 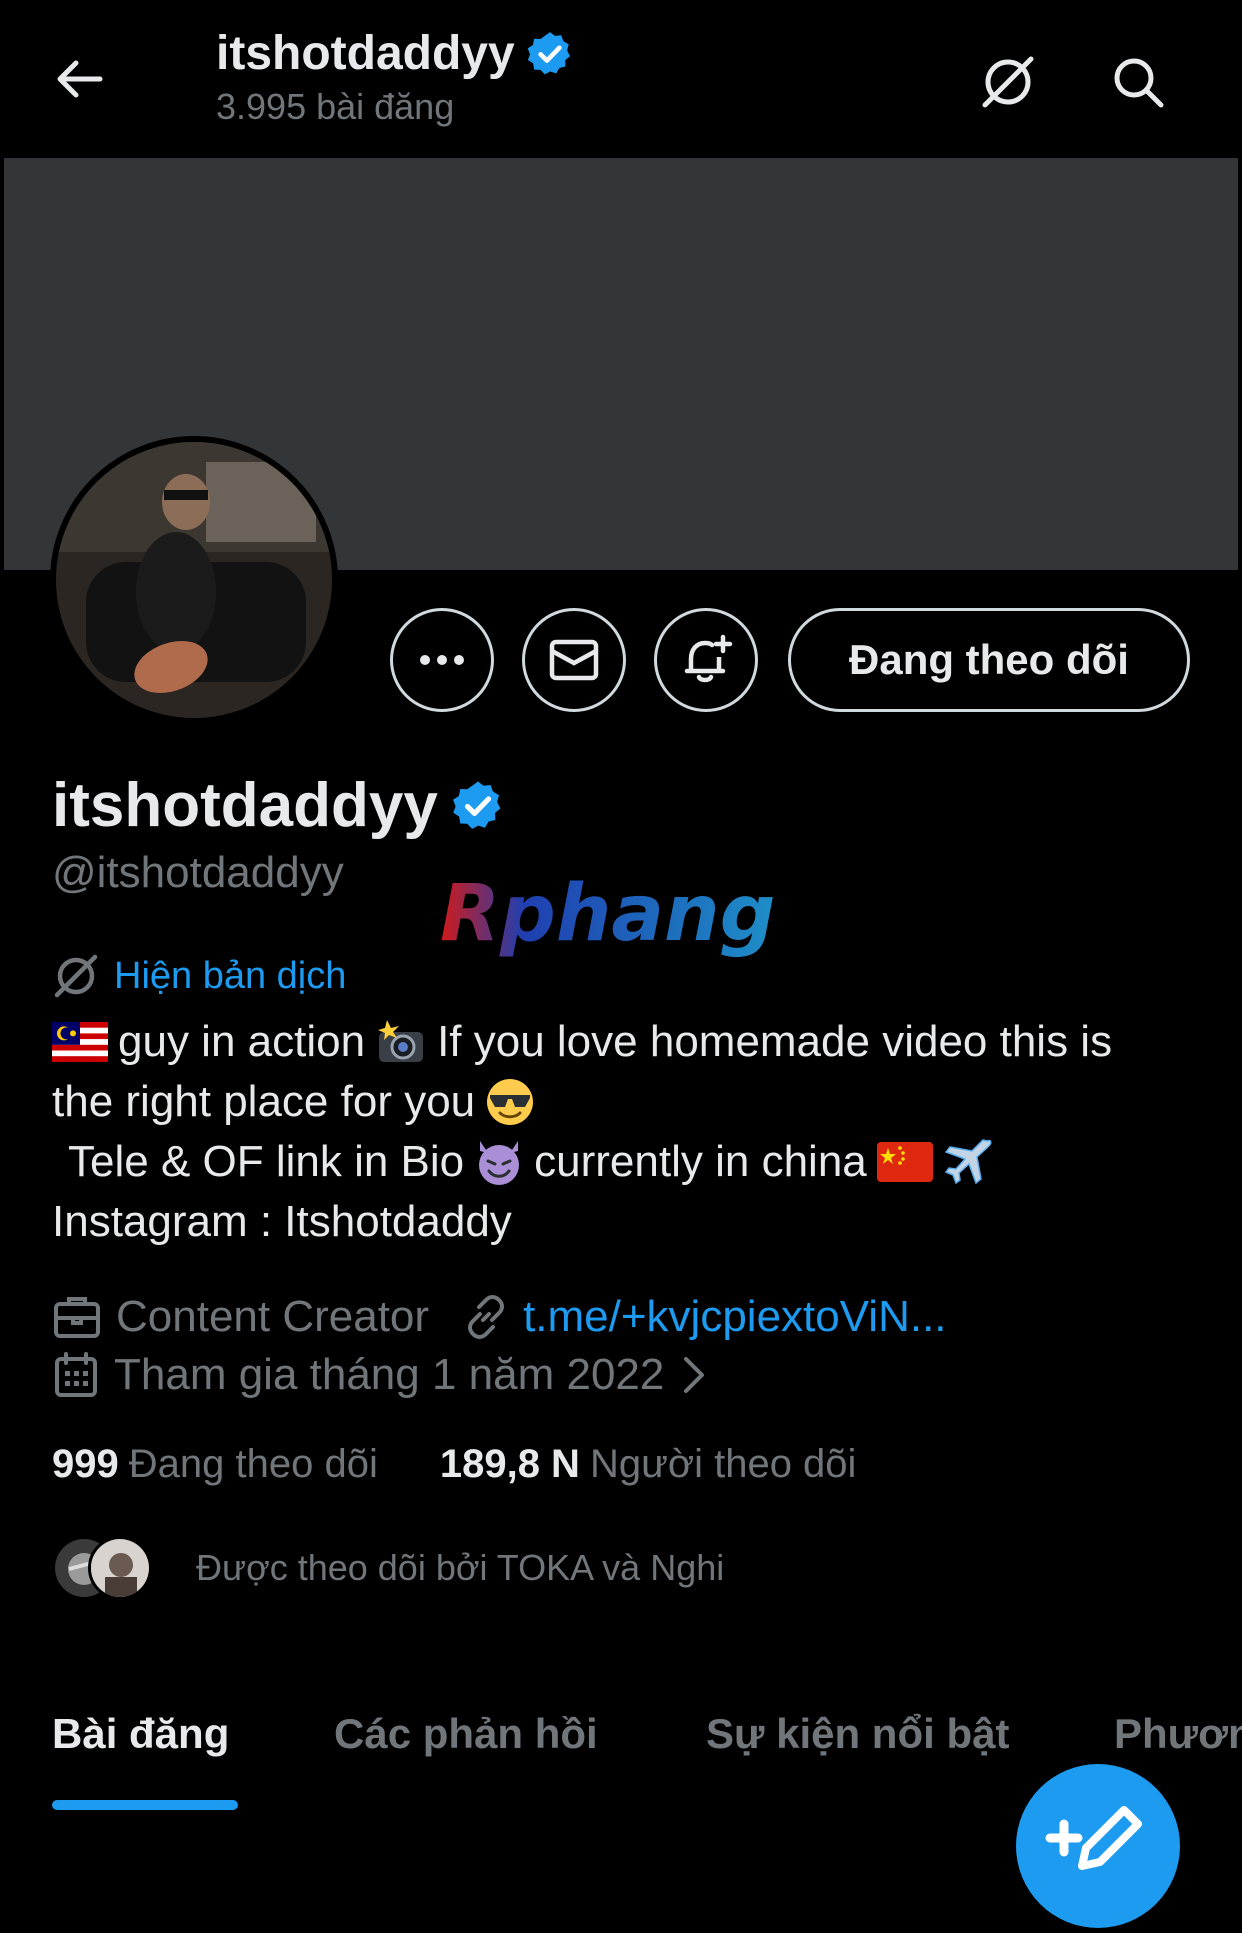 I want to click on compose-plus-icon, so click(x=1093, y=1838).